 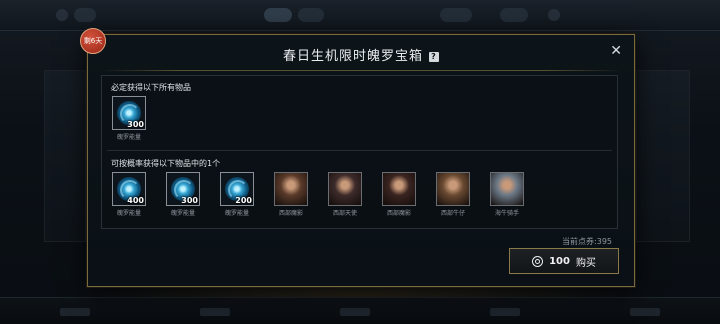 I want to click on help-icon: ?, so click(x=434, y=57).